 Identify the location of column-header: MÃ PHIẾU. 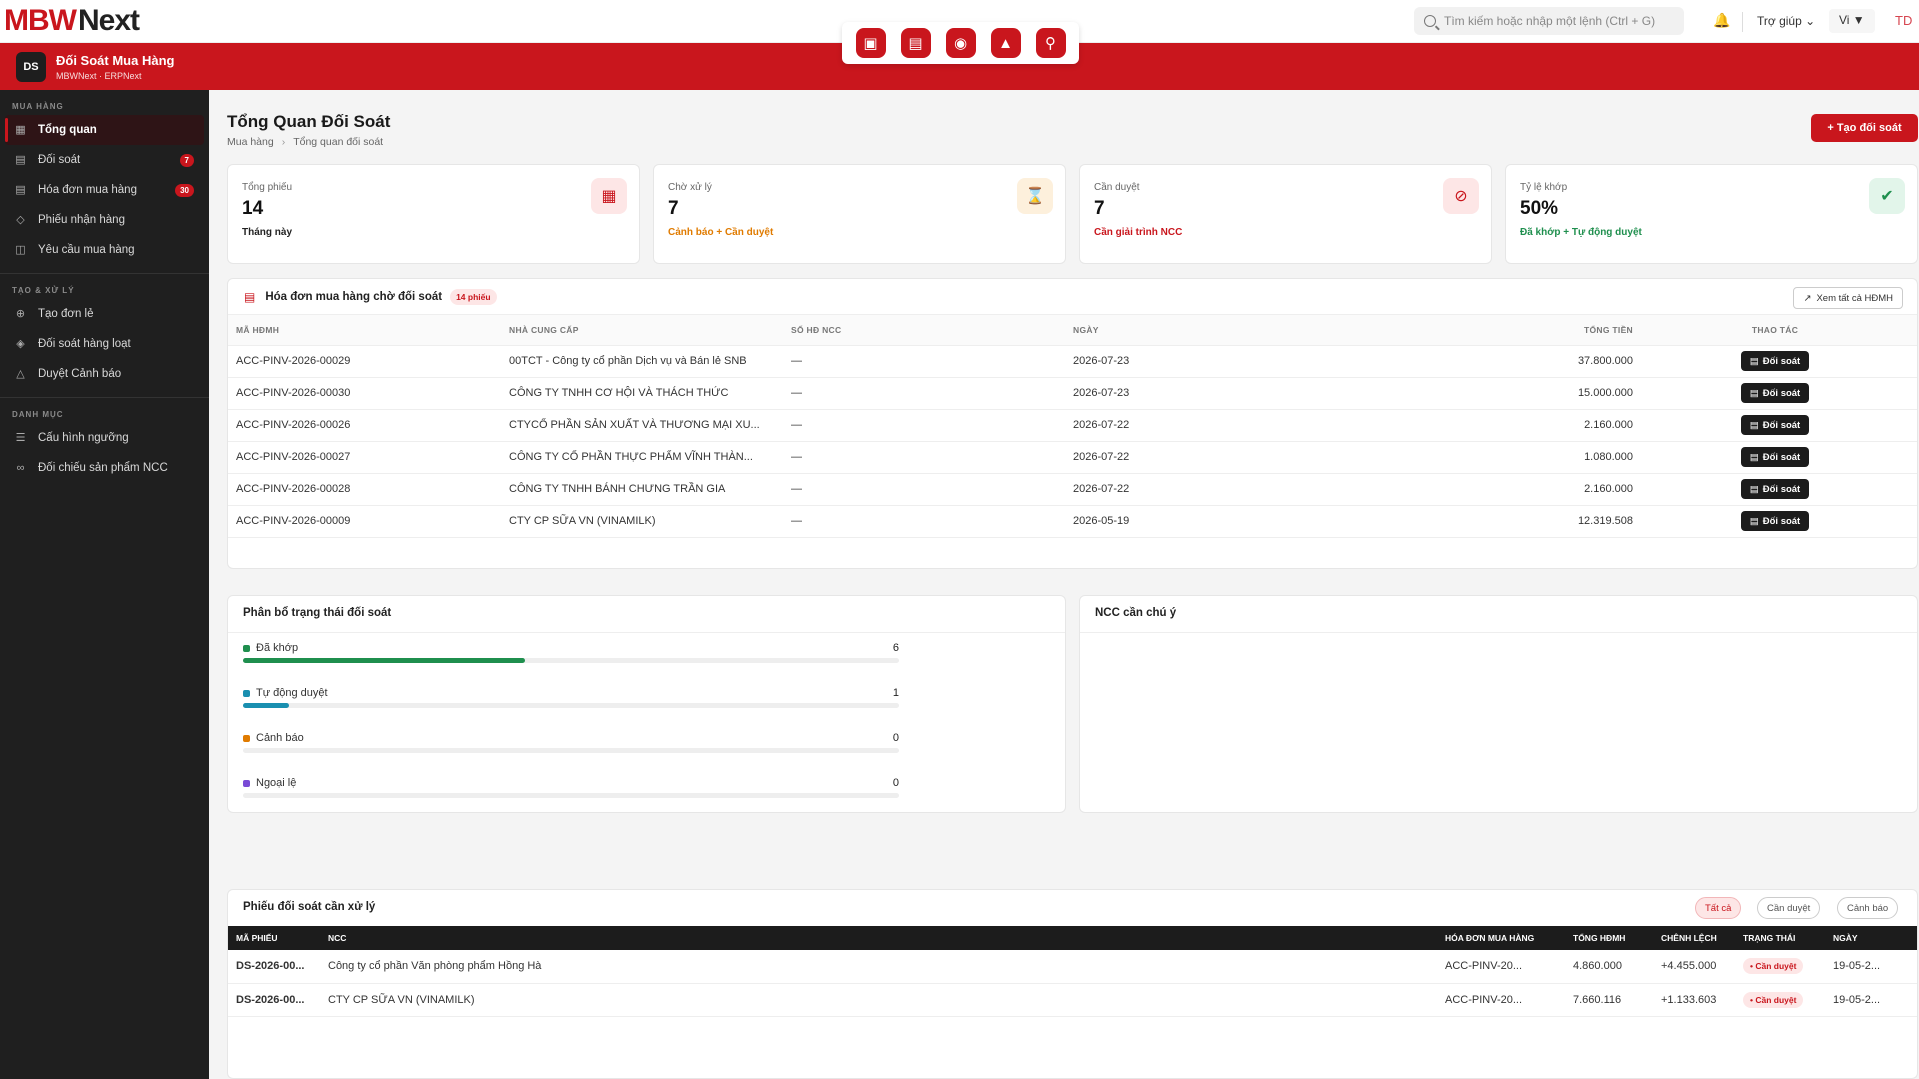
(278, 938).